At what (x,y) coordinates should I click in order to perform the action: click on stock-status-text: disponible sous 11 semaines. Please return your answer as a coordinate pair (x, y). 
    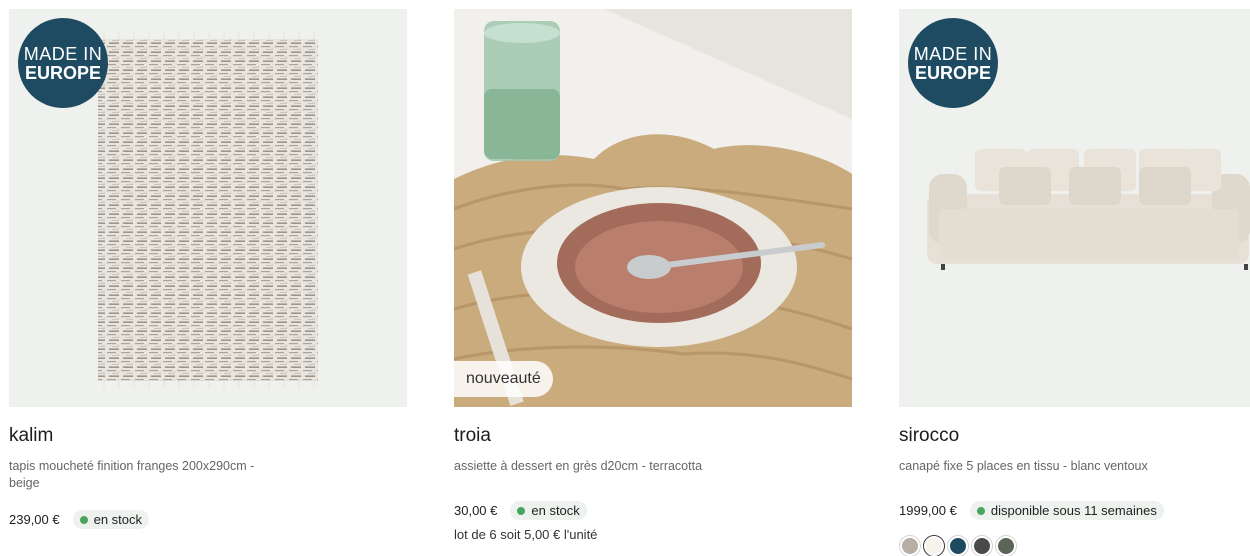
    Looking at the image, I should click on (1073, 510).